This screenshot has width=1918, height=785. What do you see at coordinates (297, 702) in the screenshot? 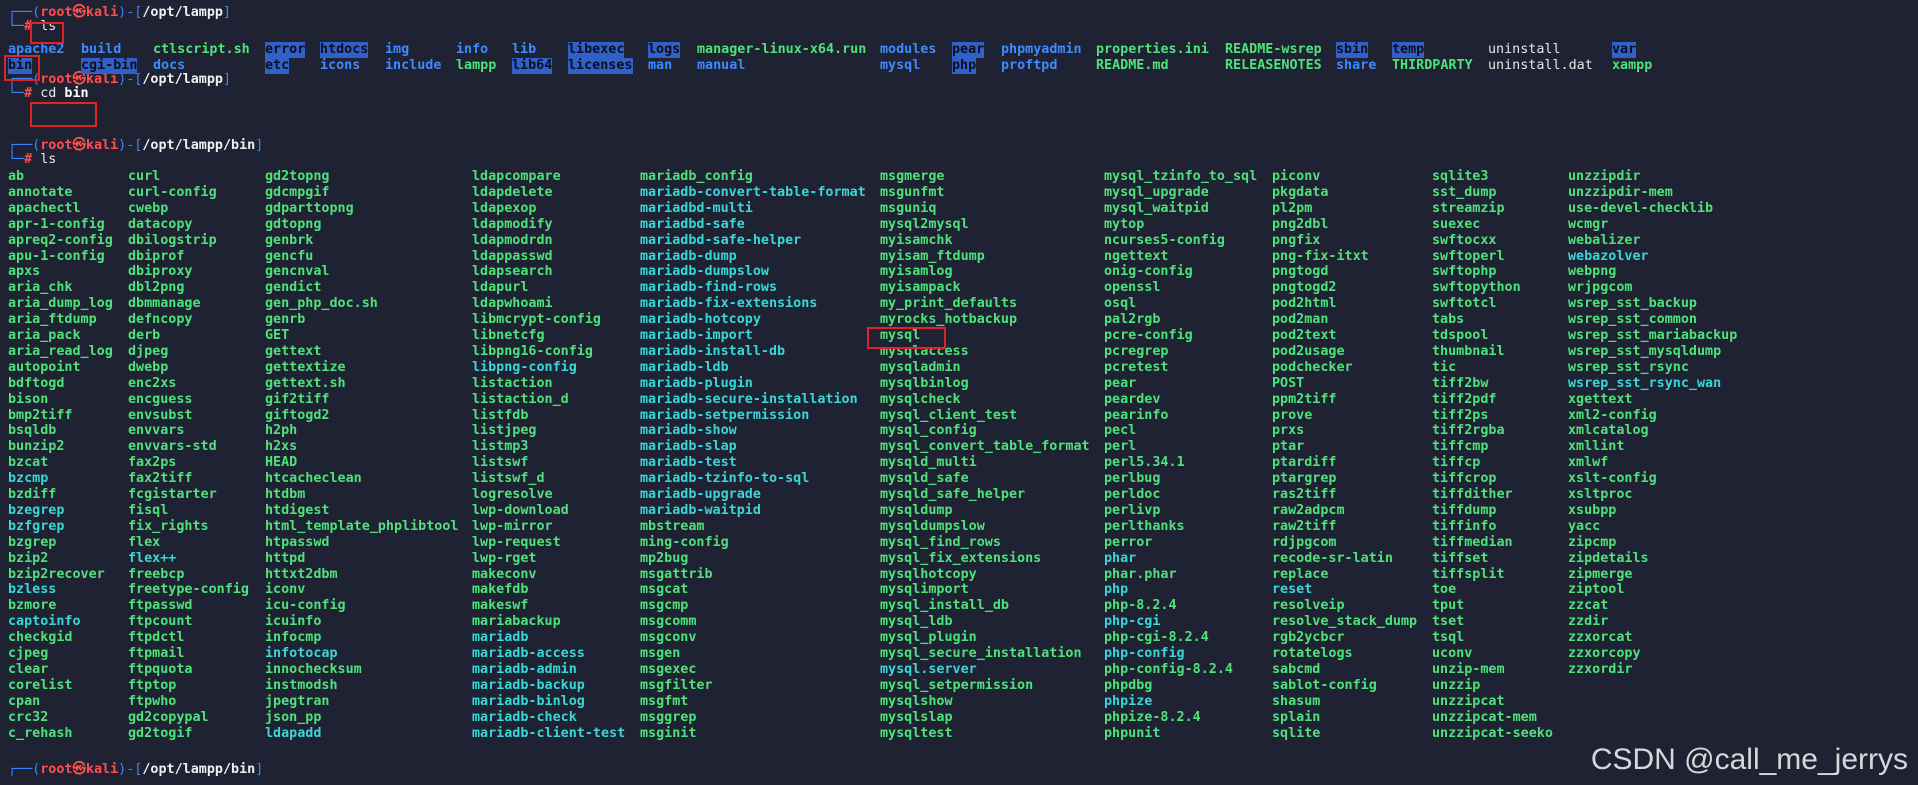
I see `bin-entry: jpegtran` at bounding box center [297, 702].